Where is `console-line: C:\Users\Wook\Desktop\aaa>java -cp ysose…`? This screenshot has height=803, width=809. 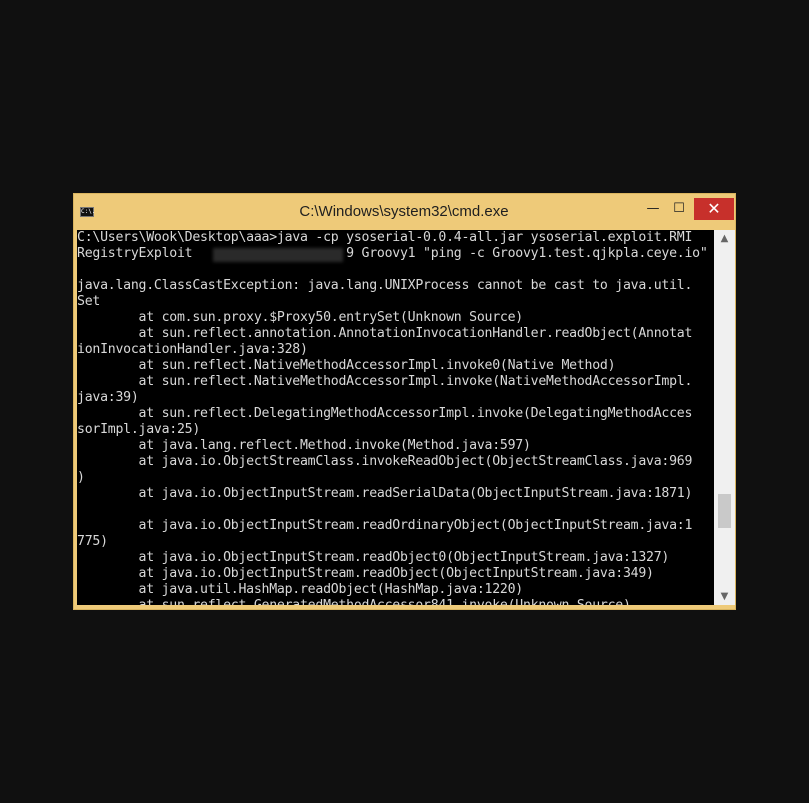 console-line: C:\Users\Wook\Desktop\aaa>java -cp ysose… is located at coordinates (385, 237).